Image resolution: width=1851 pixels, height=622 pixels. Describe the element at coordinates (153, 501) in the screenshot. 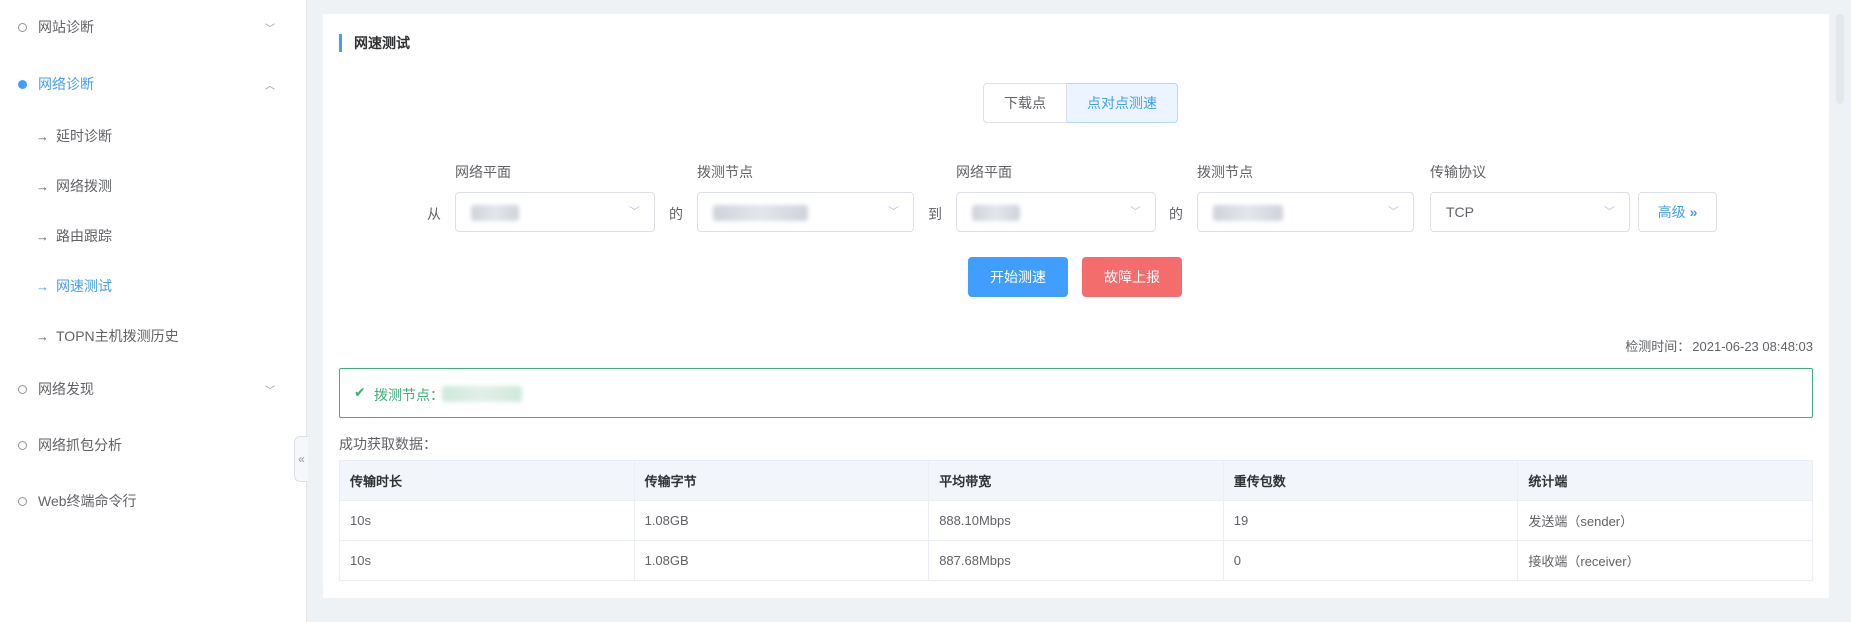

I see `menu-item-web-terminal: Web终端命令行` at that location.